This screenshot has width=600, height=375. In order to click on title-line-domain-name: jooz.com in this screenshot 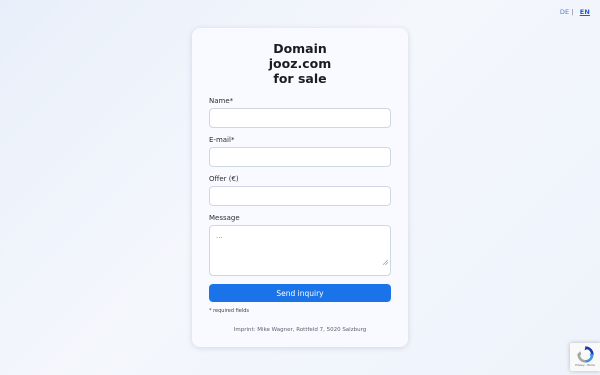, I will do `click(300, 63)`.